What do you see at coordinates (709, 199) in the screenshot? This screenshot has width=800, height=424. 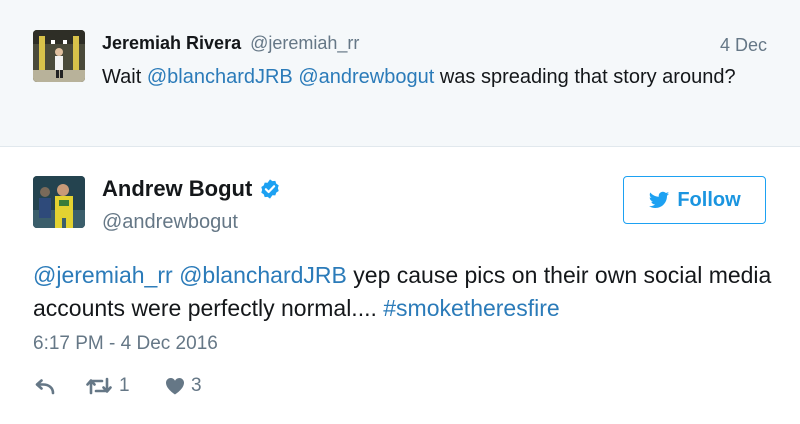 I see `follow-label: Follow` at bounding box center [709, 199].